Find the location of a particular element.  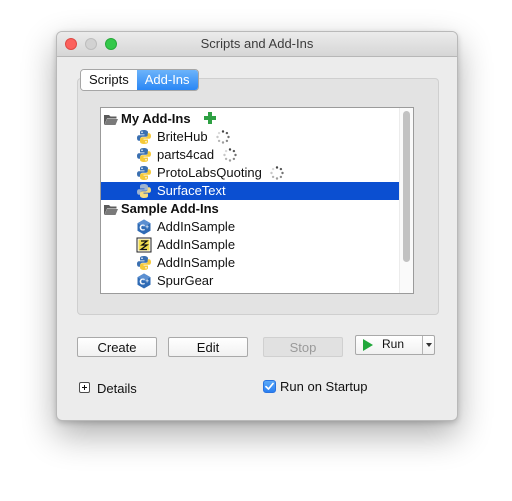

window-title: Scripts and Add-Ins is located at coordinates (257, 43).